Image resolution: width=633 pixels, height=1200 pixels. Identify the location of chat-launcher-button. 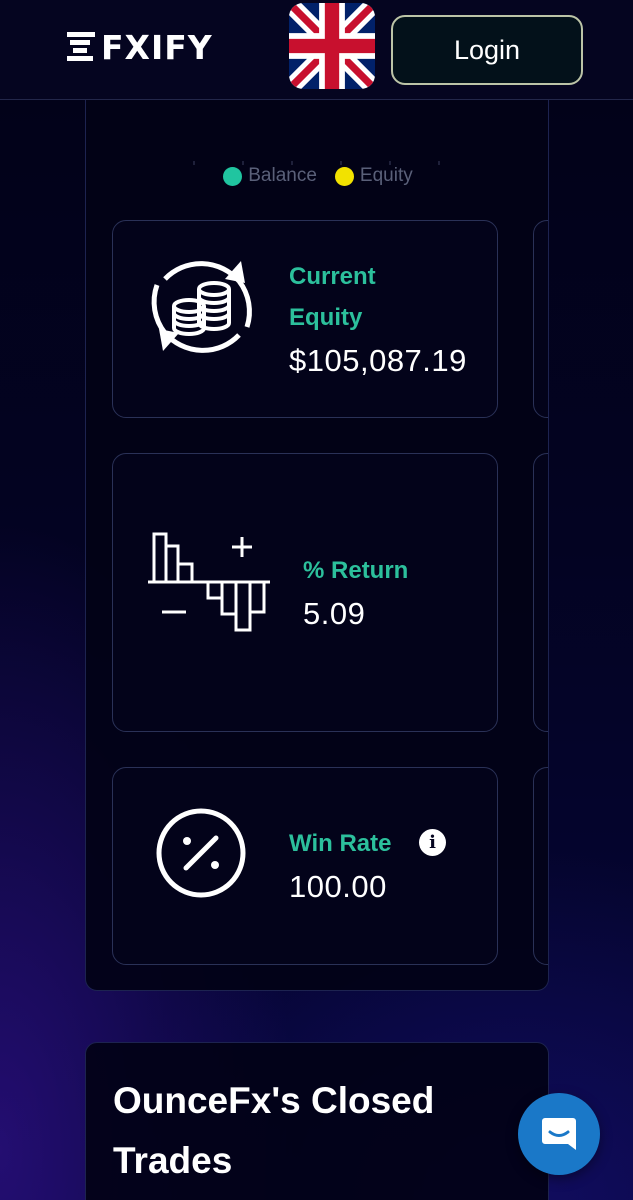
(559, 1134).